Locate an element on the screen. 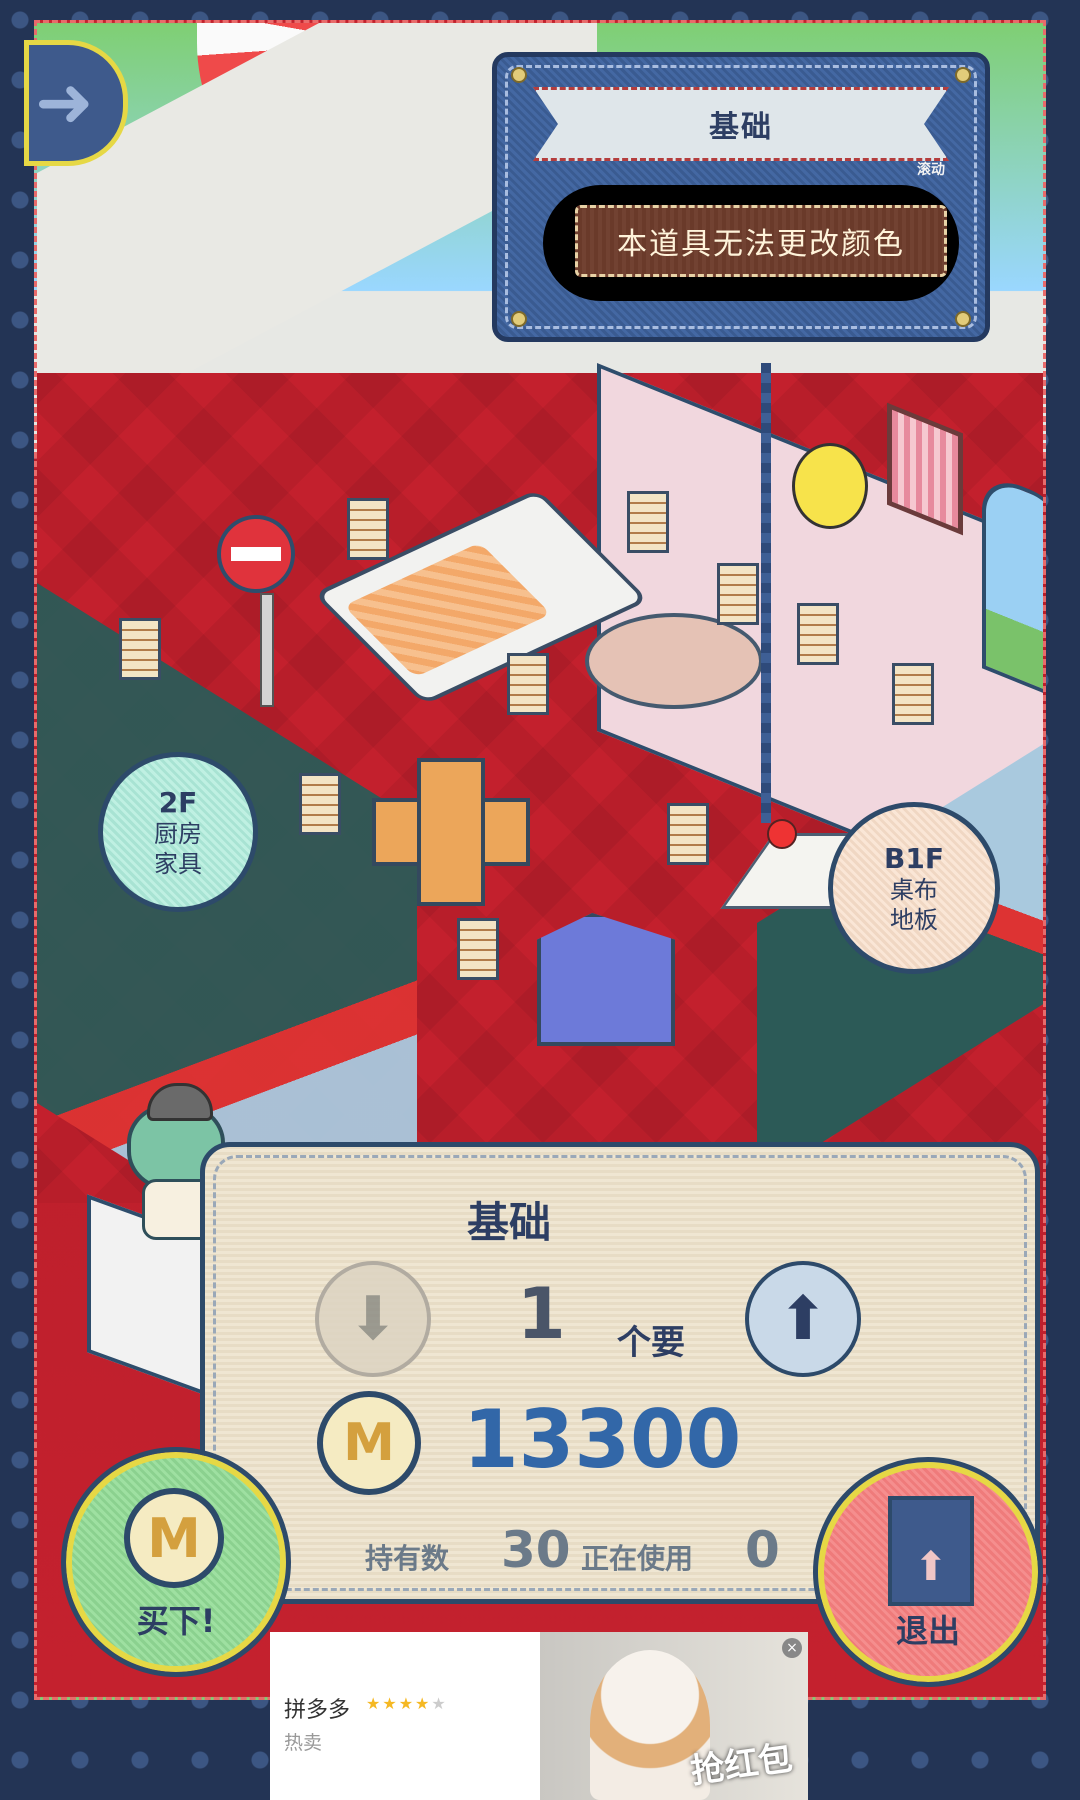  ad-brand: 拼多多 is located at coordinates (317, 1710).